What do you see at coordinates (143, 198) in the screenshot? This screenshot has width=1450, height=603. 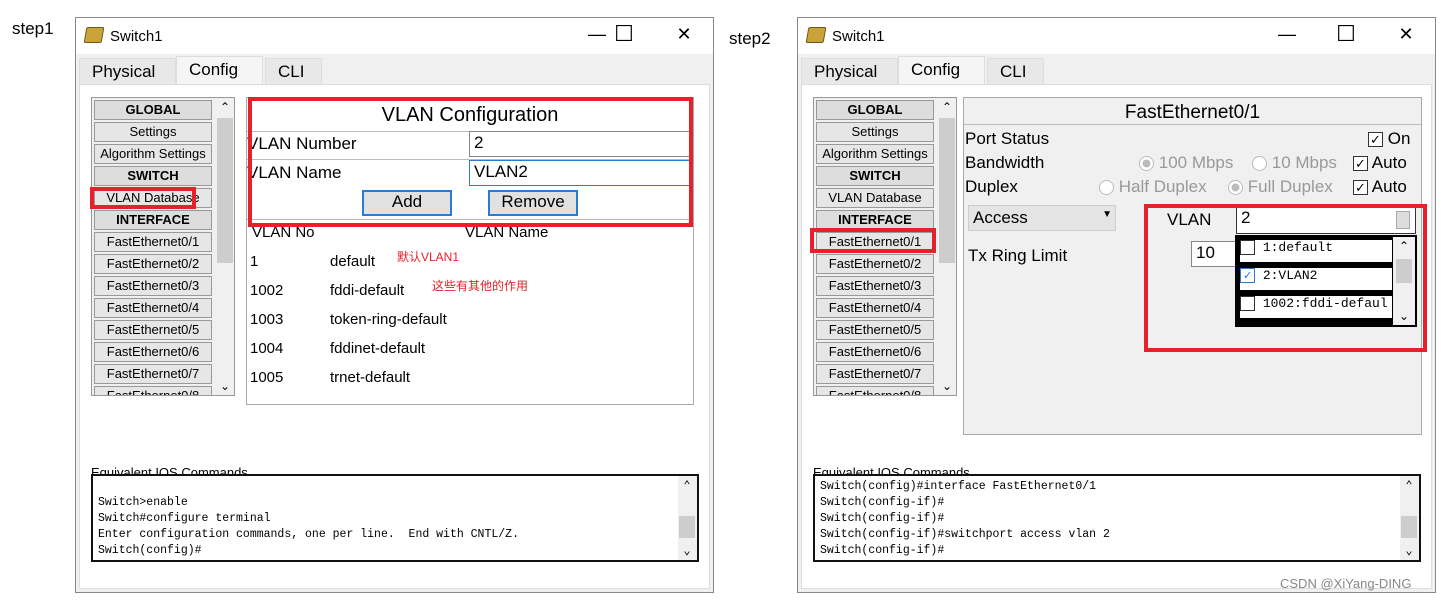 I see `highlight-vlan-database` at bounding box center [143, 198].